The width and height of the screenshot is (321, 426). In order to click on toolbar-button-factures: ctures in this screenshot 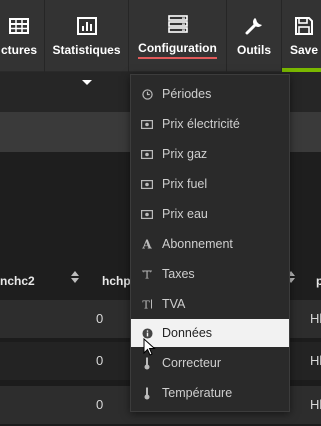, I will do `click(24, 36)`.